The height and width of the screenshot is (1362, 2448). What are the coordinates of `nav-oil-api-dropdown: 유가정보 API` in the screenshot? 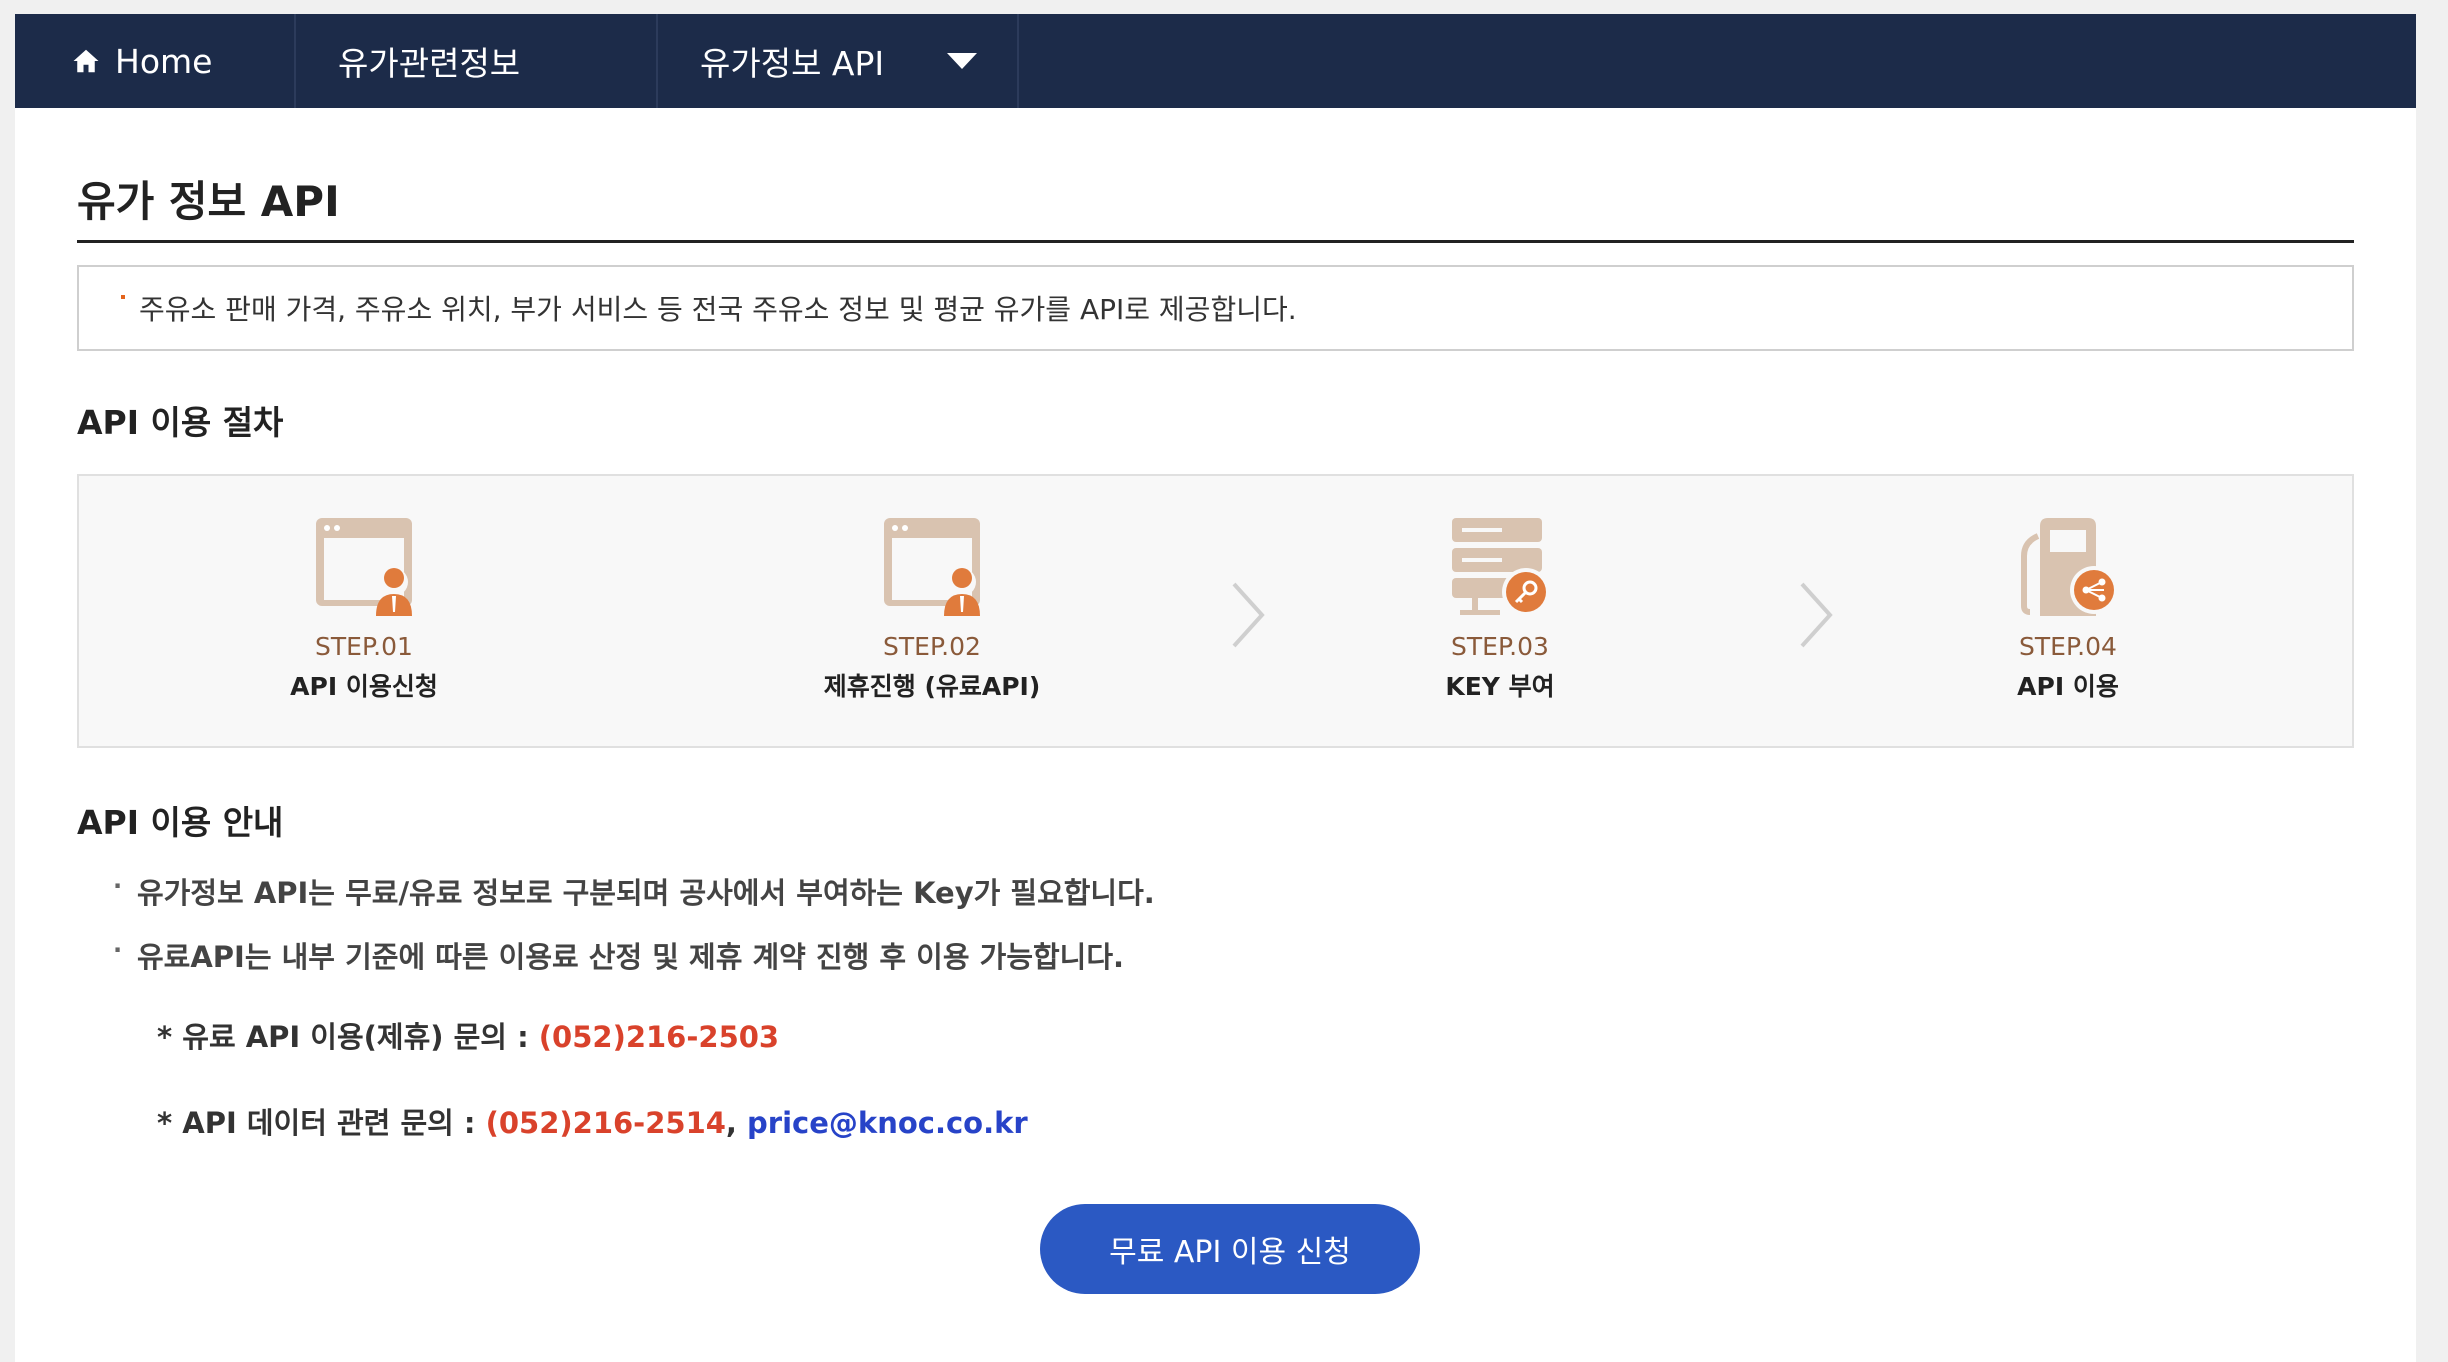 It's located at (838, 61).